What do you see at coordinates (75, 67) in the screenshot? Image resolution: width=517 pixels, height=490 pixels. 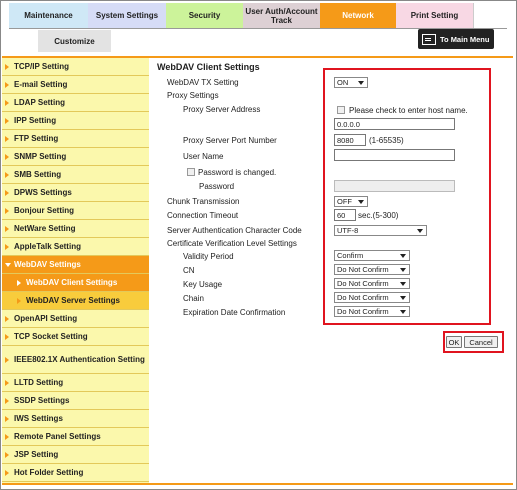 I see `sidebar-item-tcpip: TCP/IP Setting` at bounding box center [75, 67].